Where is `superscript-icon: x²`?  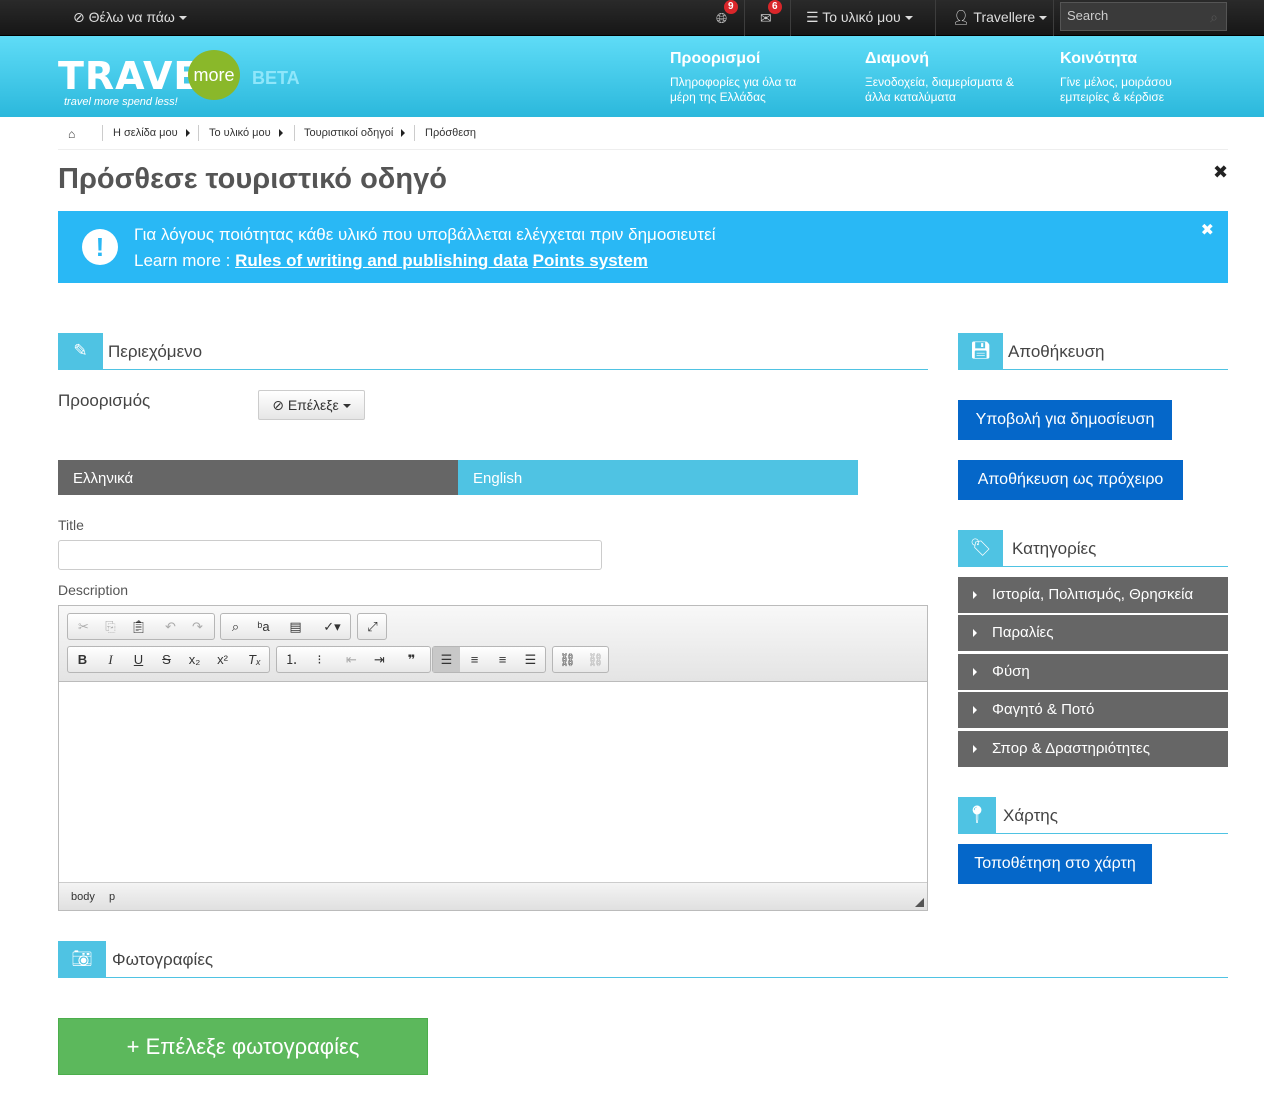 superscript-icon: x² is located at coordinates (222, 659).